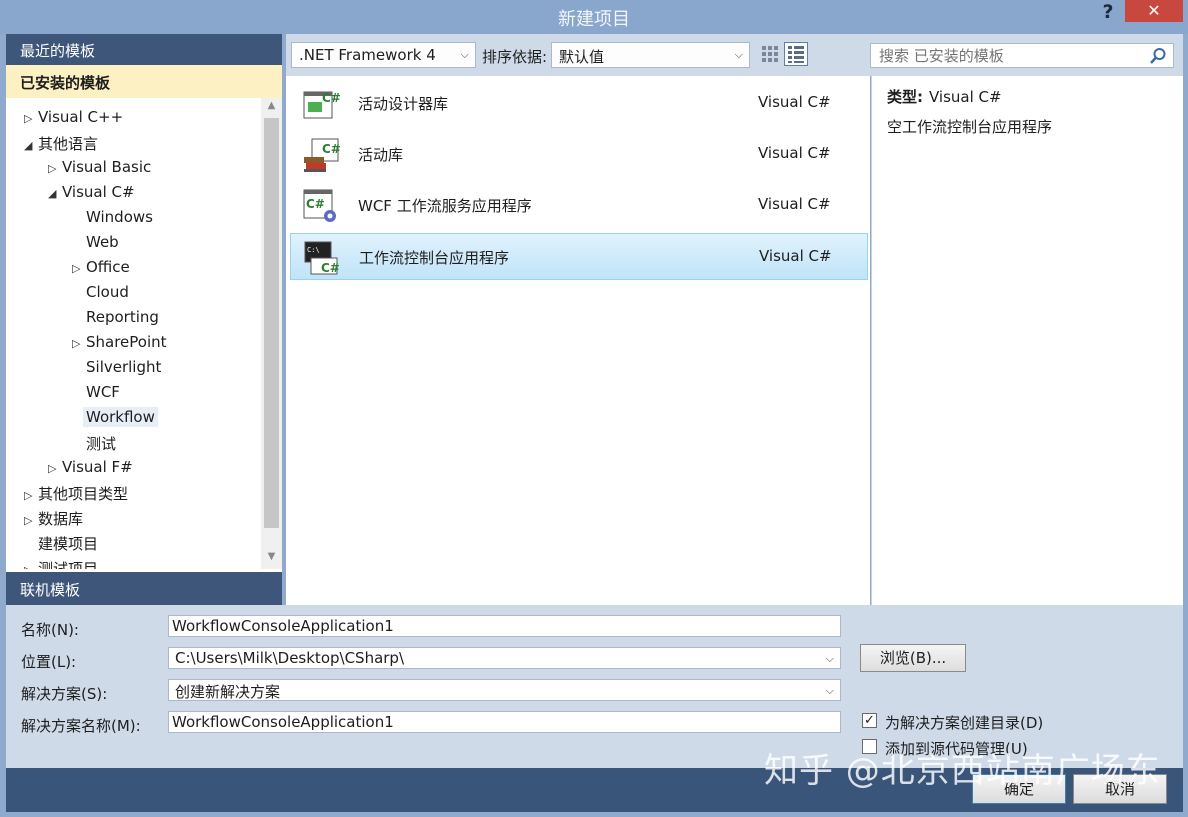  What do you see at coordinates (579, 205) in the screenshot?
I see `template-row-wcf-workflow: C# WCF 工作流服务应用程序 Visual C#` at bounding box center [579, 205].